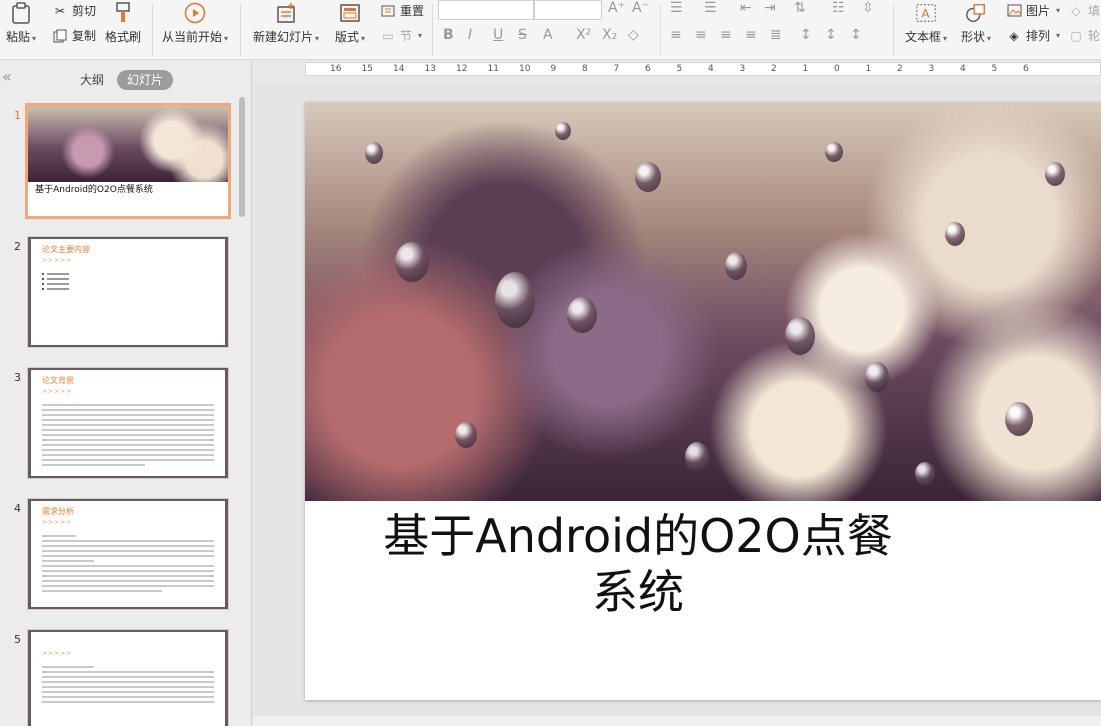 The width and height of the screenshot is (1101, 726). What do you see at coordinates (367, 69) in the screenshot?
I see `ruler-tick-label: 15` at bounding box center [367, 69].